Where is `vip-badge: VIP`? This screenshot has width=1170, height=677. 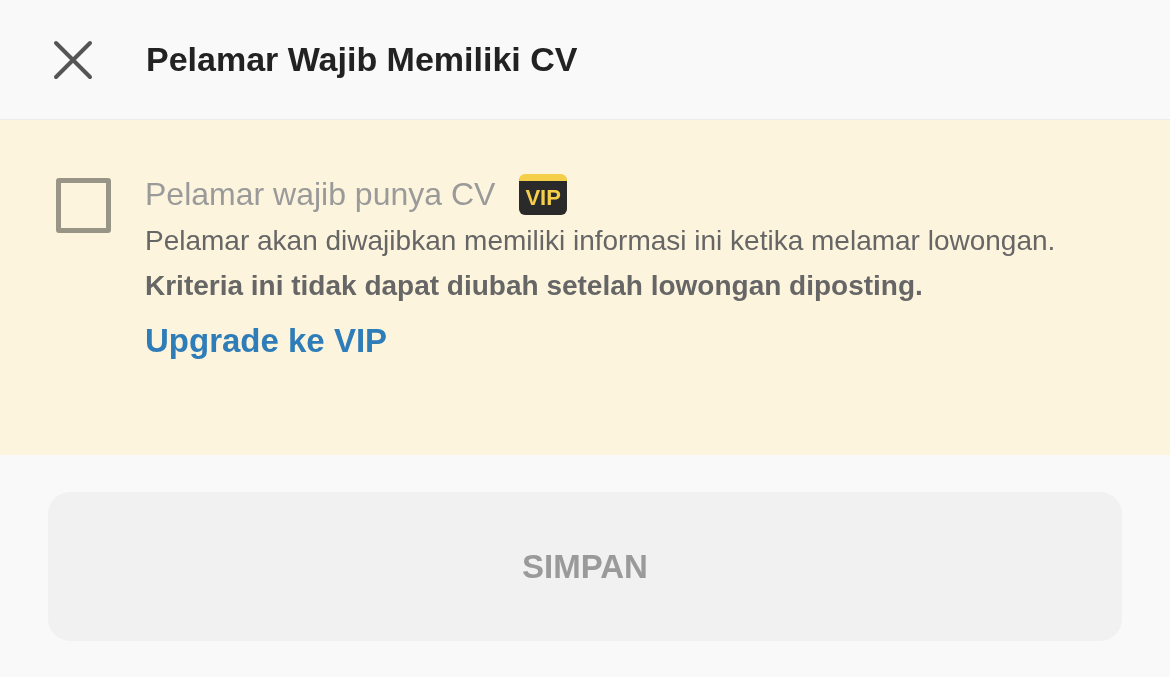
vip-badge: VIP is located at coordinates (543, 194).